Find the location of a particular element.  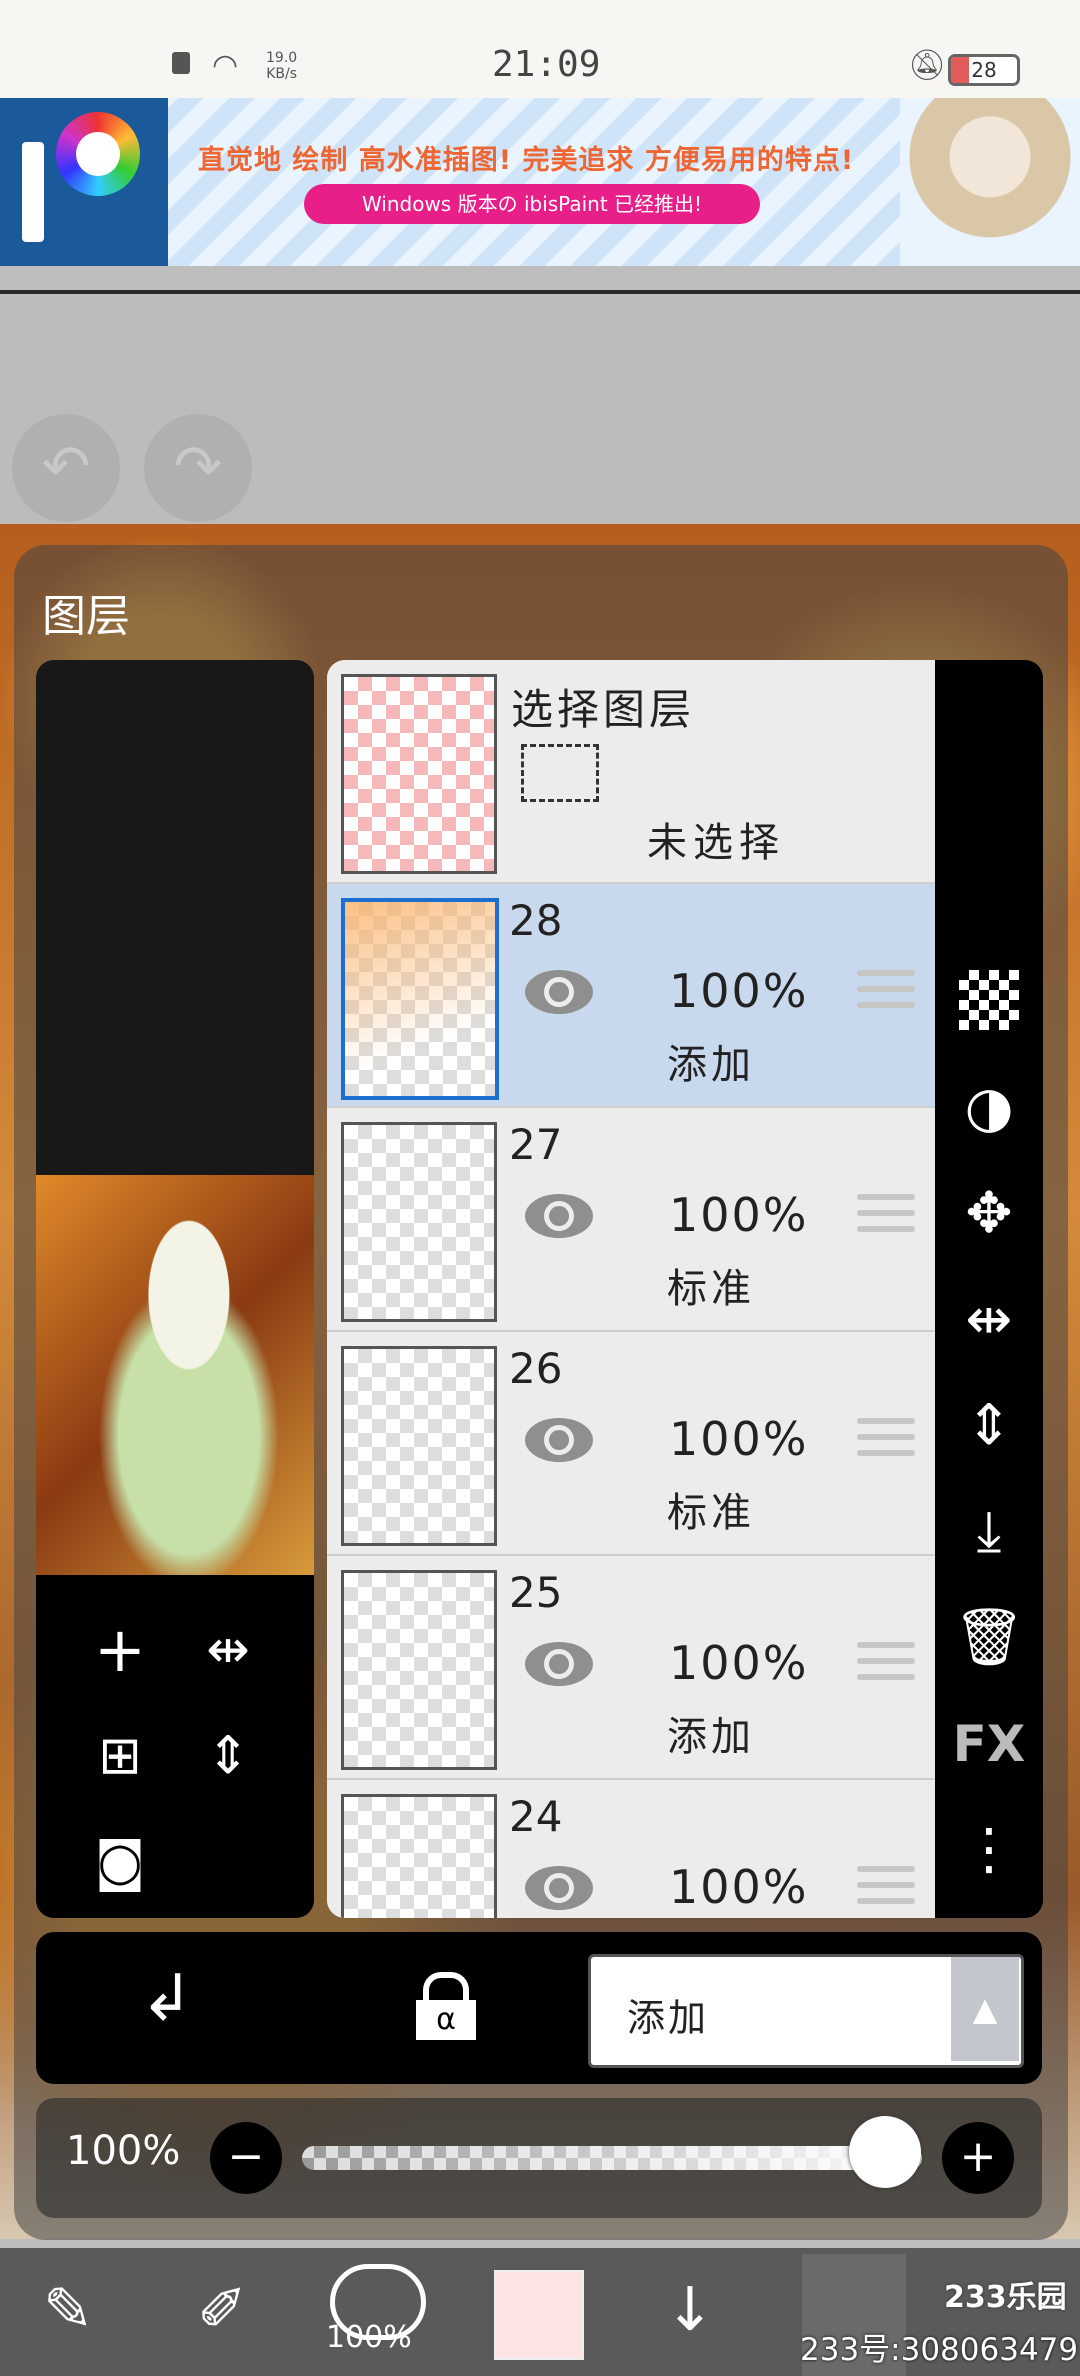

transparency-checker-icon is located at coordinates (989, 1000).